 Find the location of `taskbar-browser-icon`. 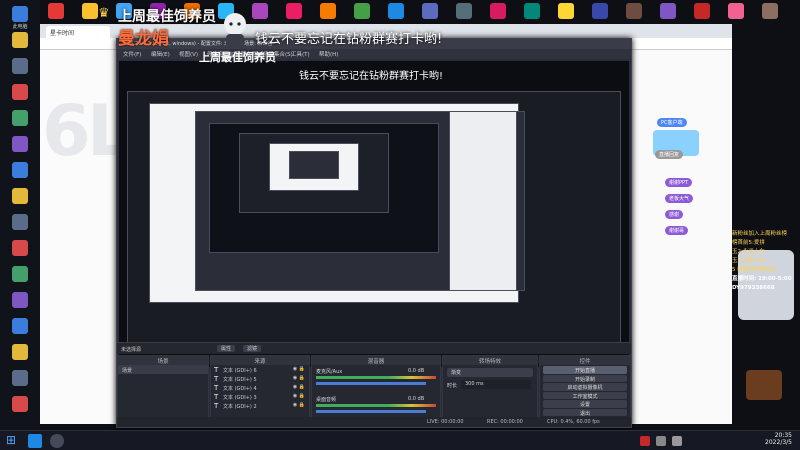

taskbar-browser-icon is located at coordinates (35, 441).